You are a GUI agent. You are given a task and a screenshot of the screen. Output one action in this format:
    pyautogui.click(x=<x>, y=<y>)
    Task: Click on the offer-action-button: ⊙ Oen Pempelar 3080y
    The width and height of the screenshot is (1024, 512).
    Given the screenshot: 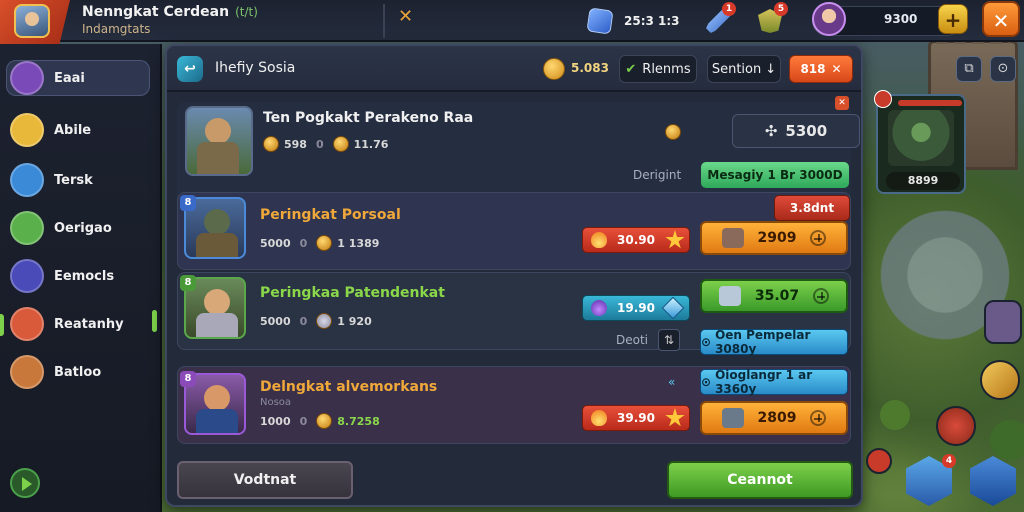 What is the action you would take?
    pyautogui.click(x=774, y=342)
    